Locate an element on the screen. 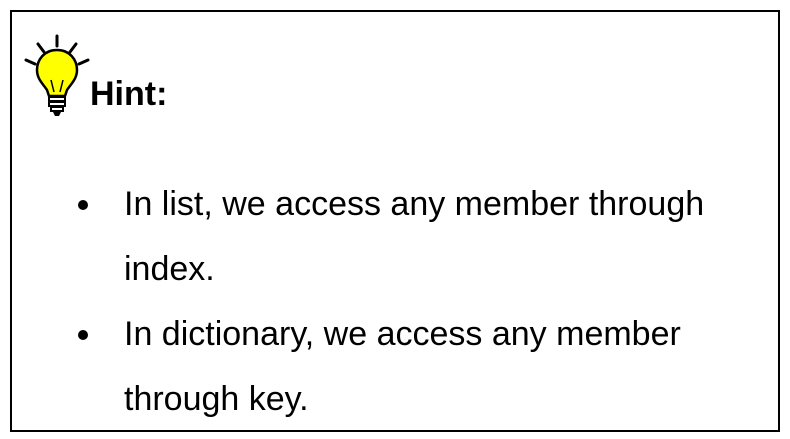 The height and width of the screenshot is (439, 790). hint-title: Hint: is located at coordinates (129, 94).